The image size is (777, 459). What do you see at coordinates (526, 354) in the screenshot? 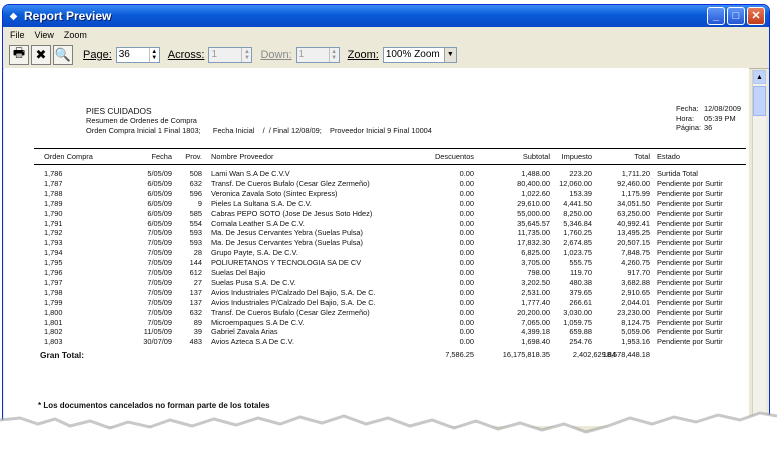
I see `total-subtotal: 16,175,818.35` at bounding box center [526, 354].